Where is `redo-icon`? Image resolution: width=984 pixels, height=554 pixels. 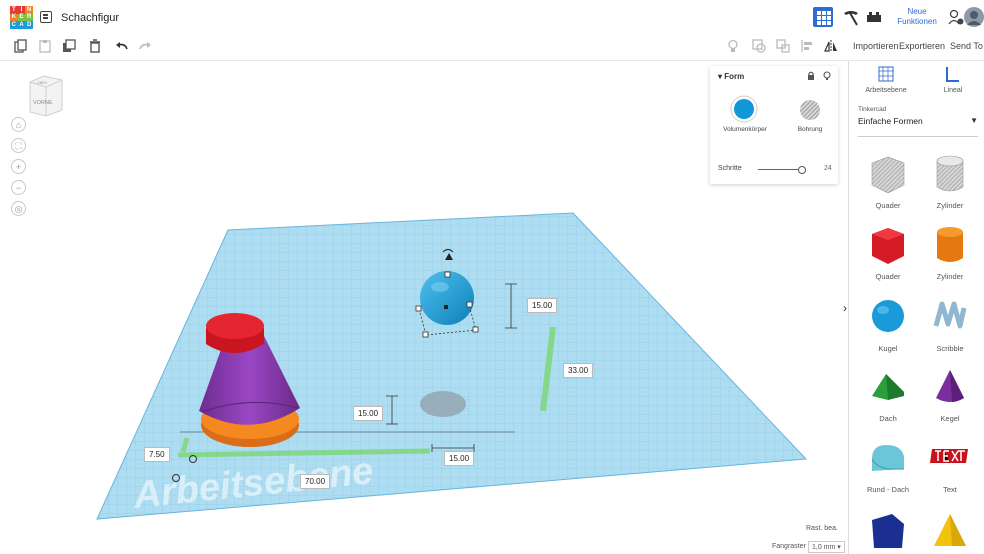 redo-icon is located at coordinates (145, 46).